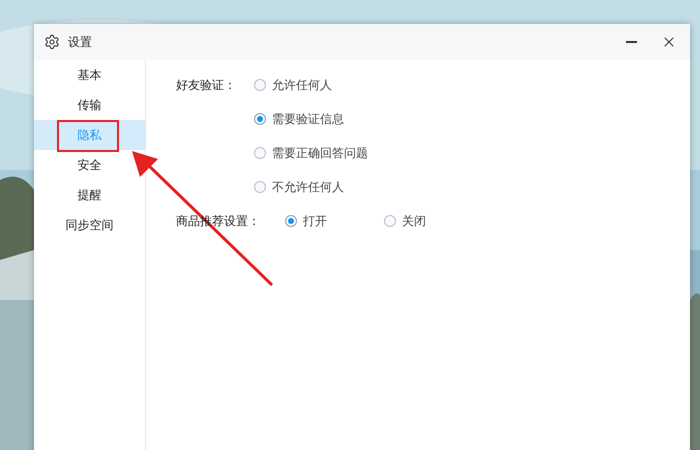  What do you see at coordinates (320, 153) in the screenshot?
I see `option-label: 需要正确回答问题` at bounding box center [320, 153].